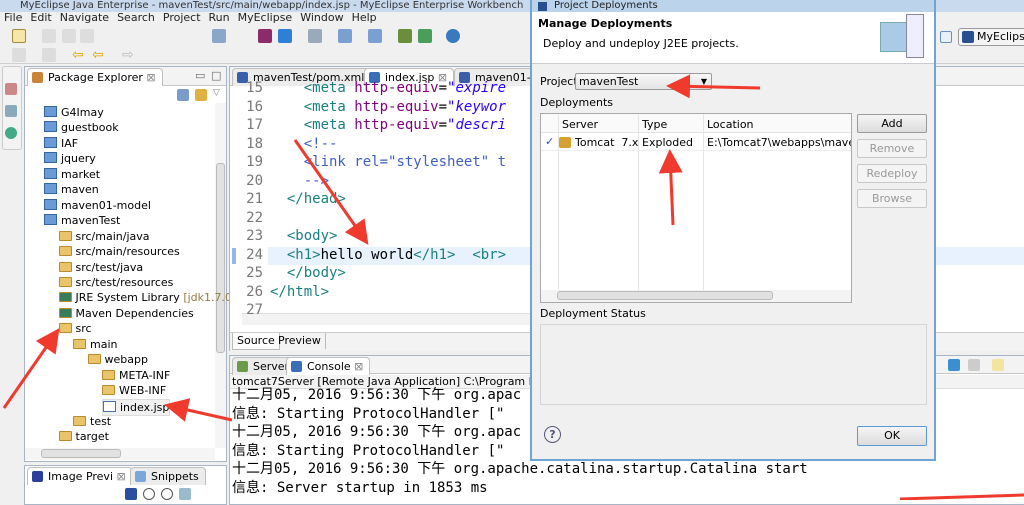 This screenshot has width=1024, height=505. What do you see at coordinates (733, 364) in the screenshot?
I see `deployment-status-textarea` at bounding box center [733, 364].